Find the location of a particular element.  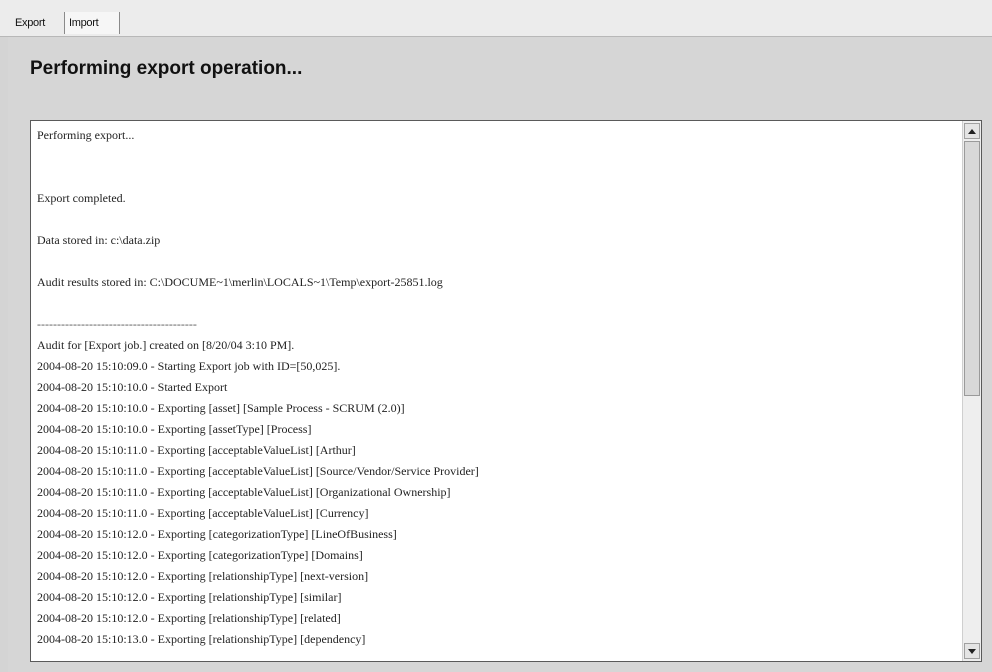

tab-import: Import is located at coordinates (92, 23).